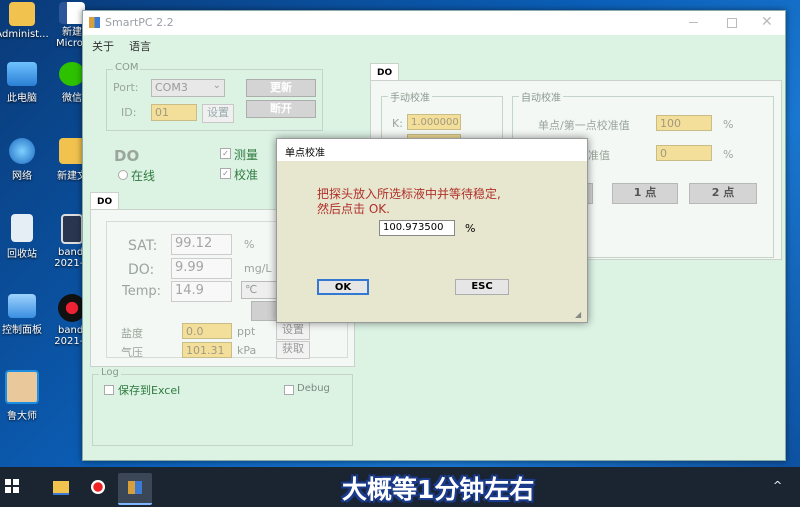  I want to click on save-excel-label: 保存到Excel, so click(149, 390).